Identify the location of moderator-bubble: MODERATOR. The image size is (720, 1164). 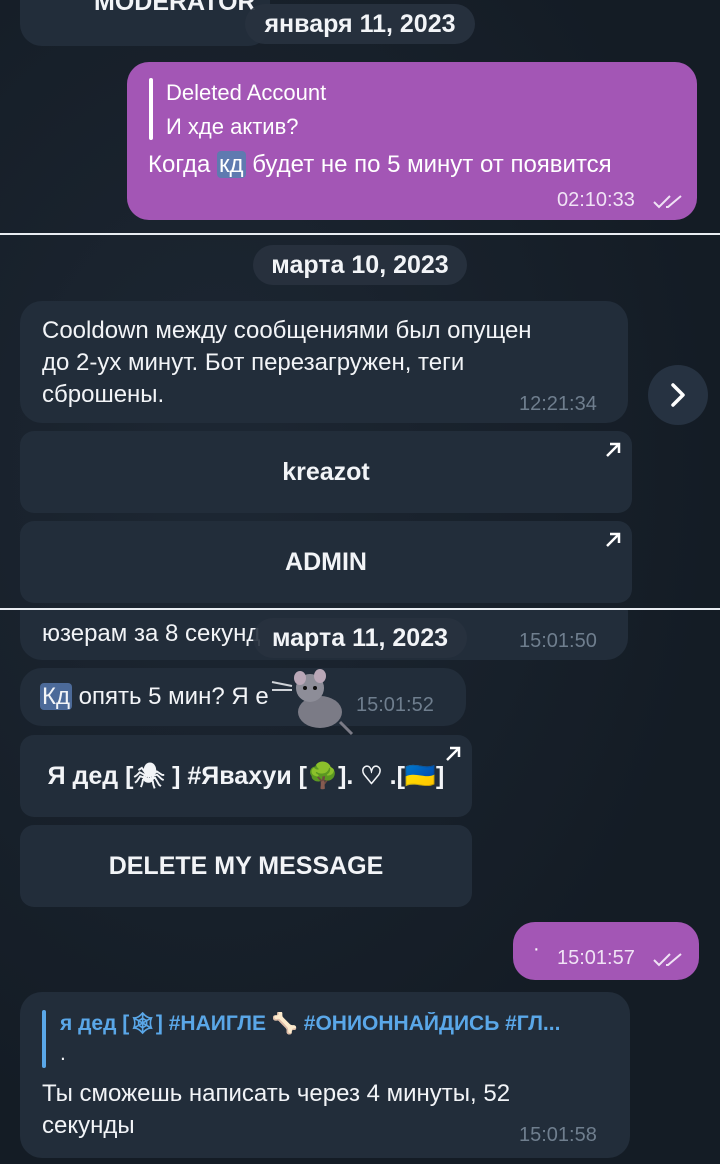
(145, 23).